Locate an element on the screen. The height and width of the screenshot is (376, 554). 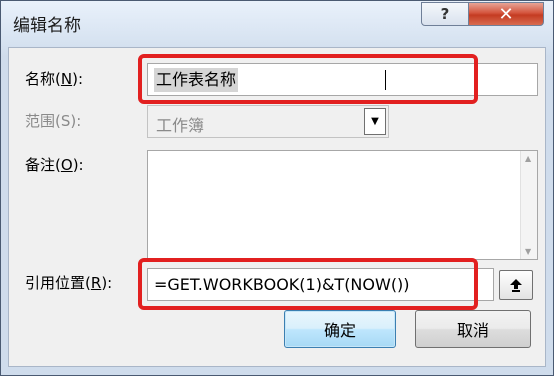
scope-select-value: 工作簿 is located at coordinates (180, 125).